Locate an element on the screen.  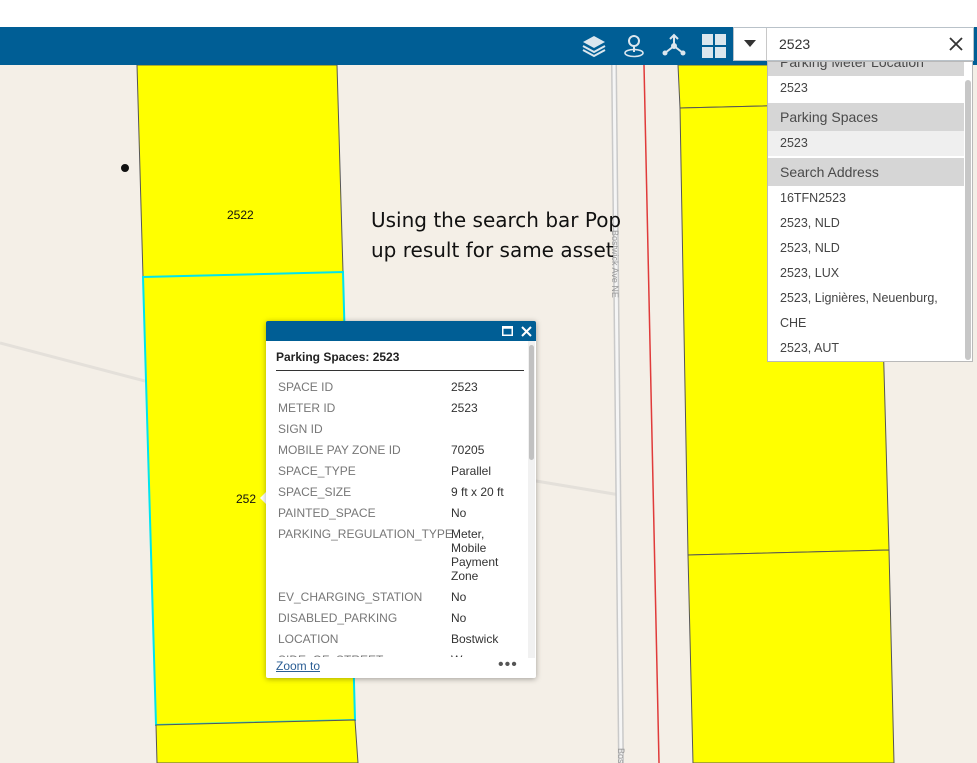
share-network-icon is located at coordinates (674, 44).